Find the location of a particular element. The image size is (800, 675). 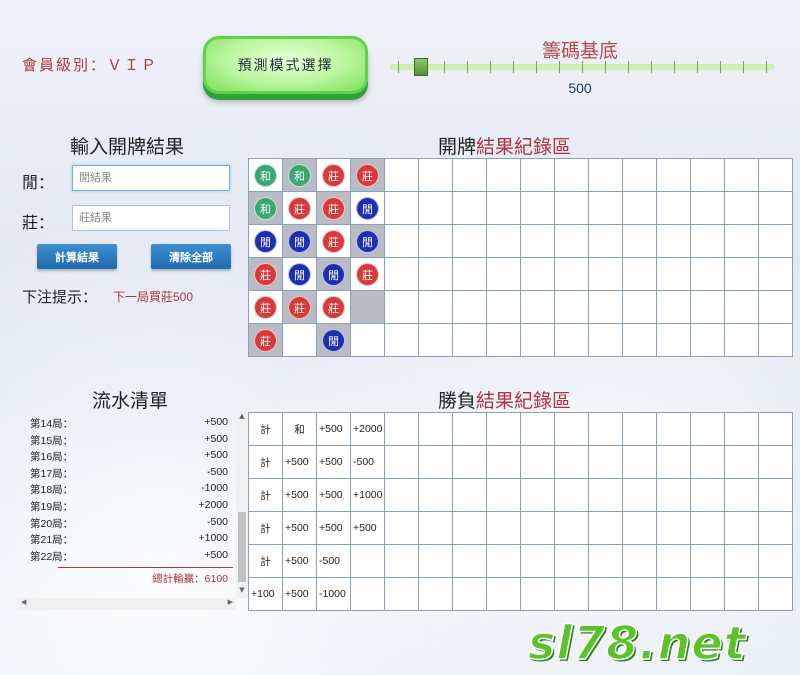

scroll-down-icon: ▼ is located at coordinates (242, 590).